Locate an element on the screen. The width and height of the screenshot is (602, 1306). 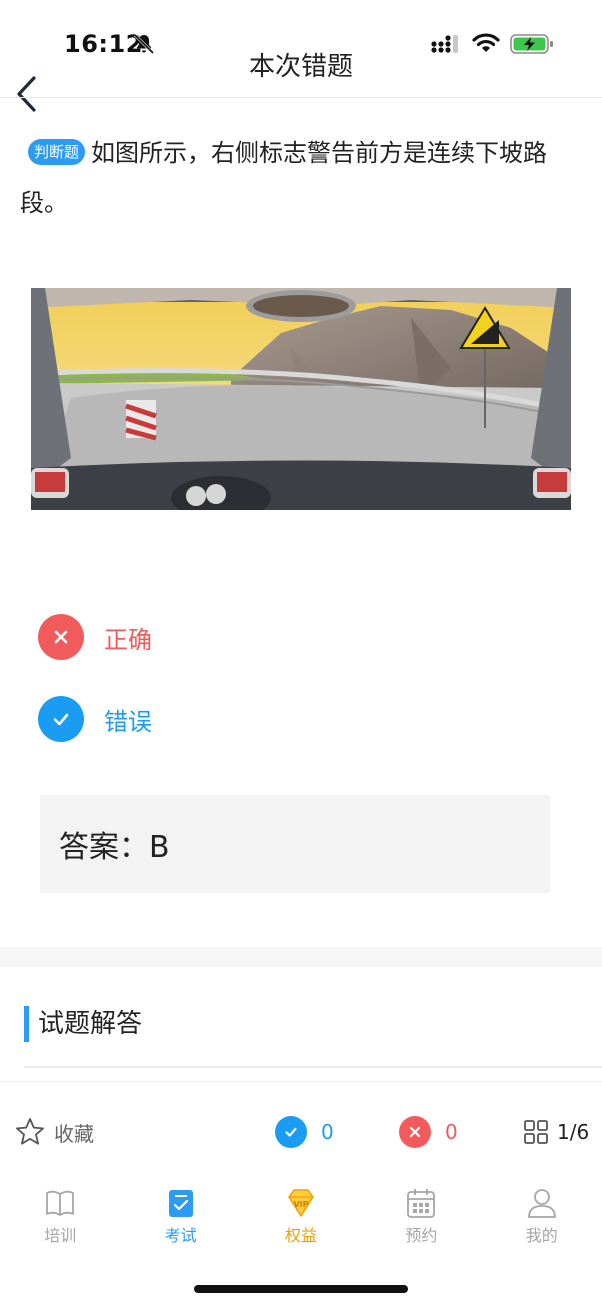
check-circle-icon is located at coordinates (291, 1132).